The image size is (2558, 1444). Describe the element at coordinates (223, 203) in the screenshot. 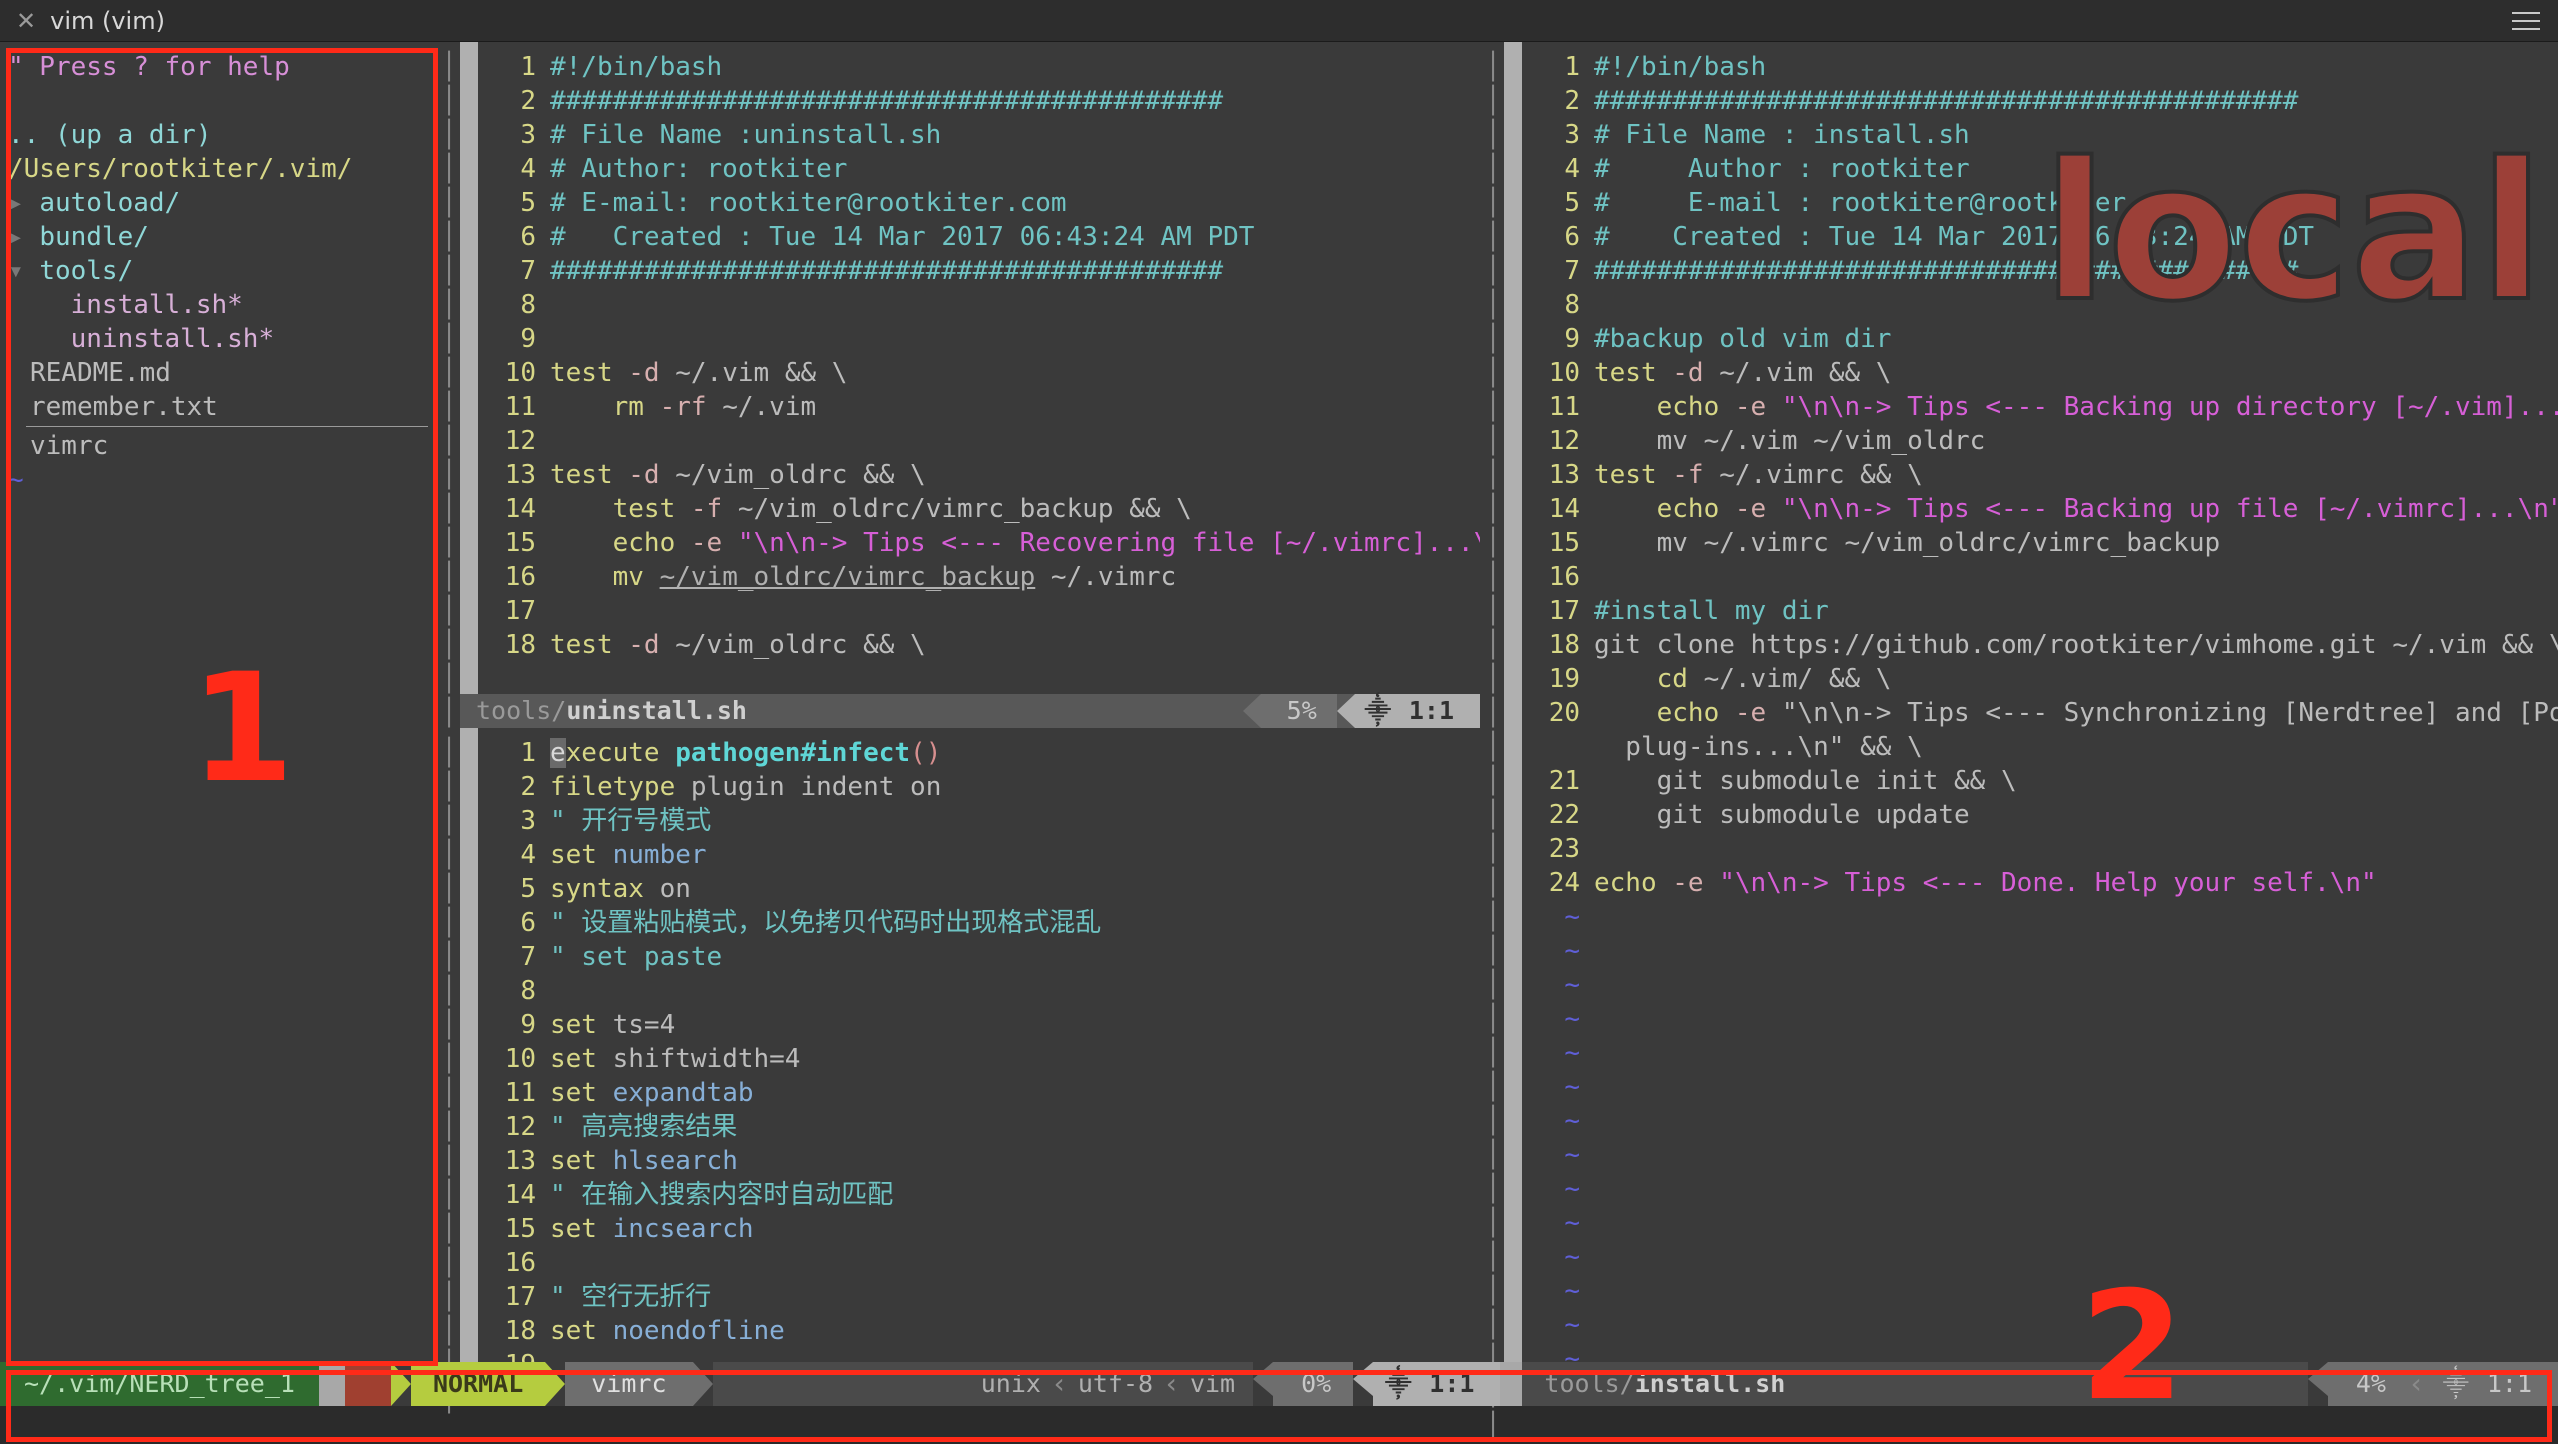

I see `nerdtree-item-autoload: ▸ autoload/` at that location.